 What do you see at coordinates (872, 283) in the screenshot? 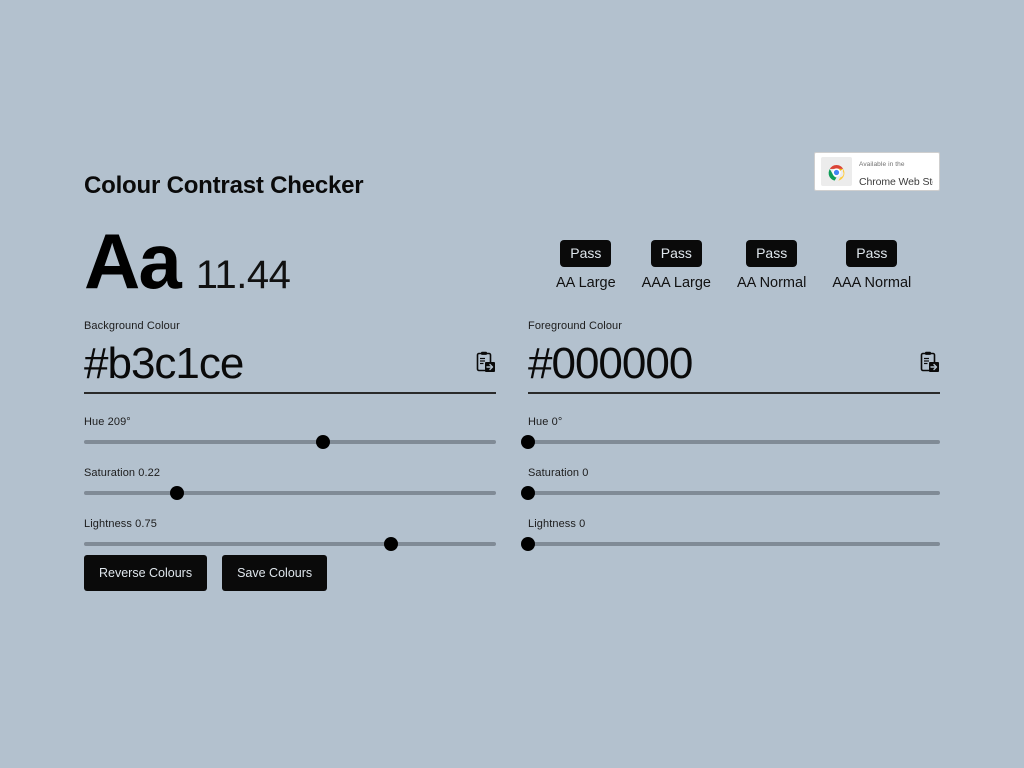
I see `criterion-label: AAA Normal` at bounding box center [872, 283].